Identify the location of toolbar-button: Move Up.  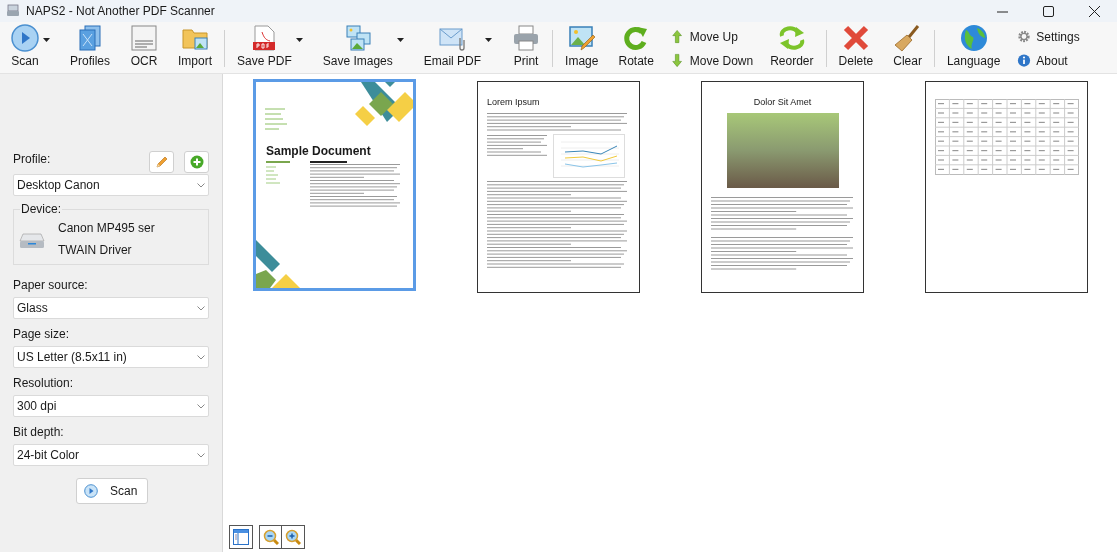
(712, 36).